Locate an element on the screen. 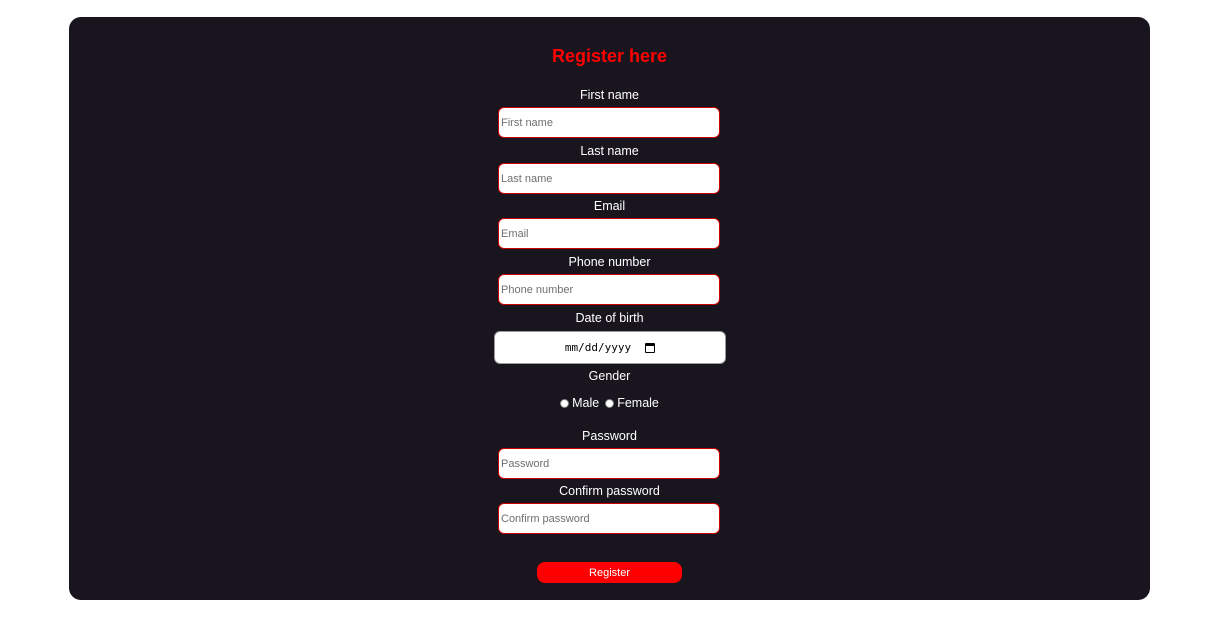 Image resolution: width=1227 pixels, height=617 pixels. male-label: Male is located at coordinates (586, 403).